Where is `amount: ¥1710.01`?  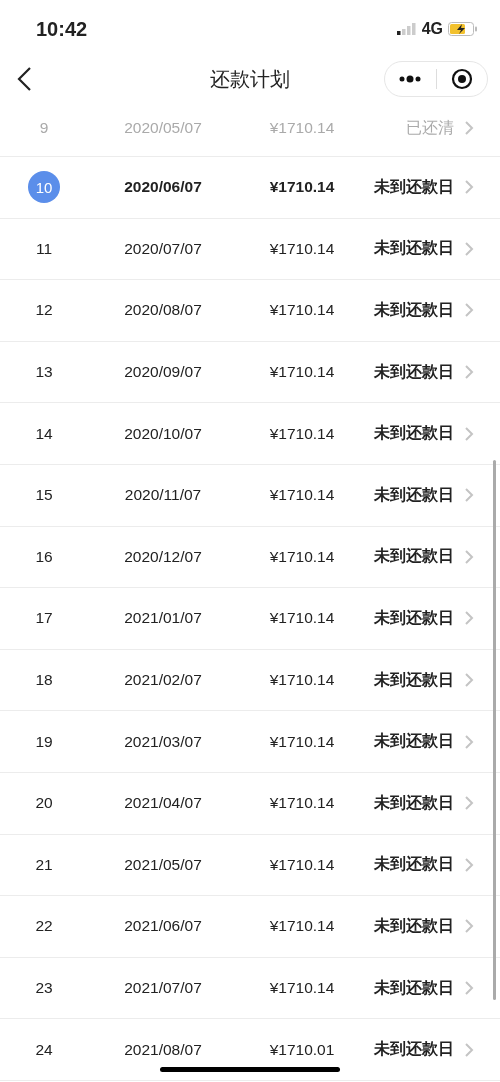 amount: ¥1710.01 is located at coordinates (302, 1049).